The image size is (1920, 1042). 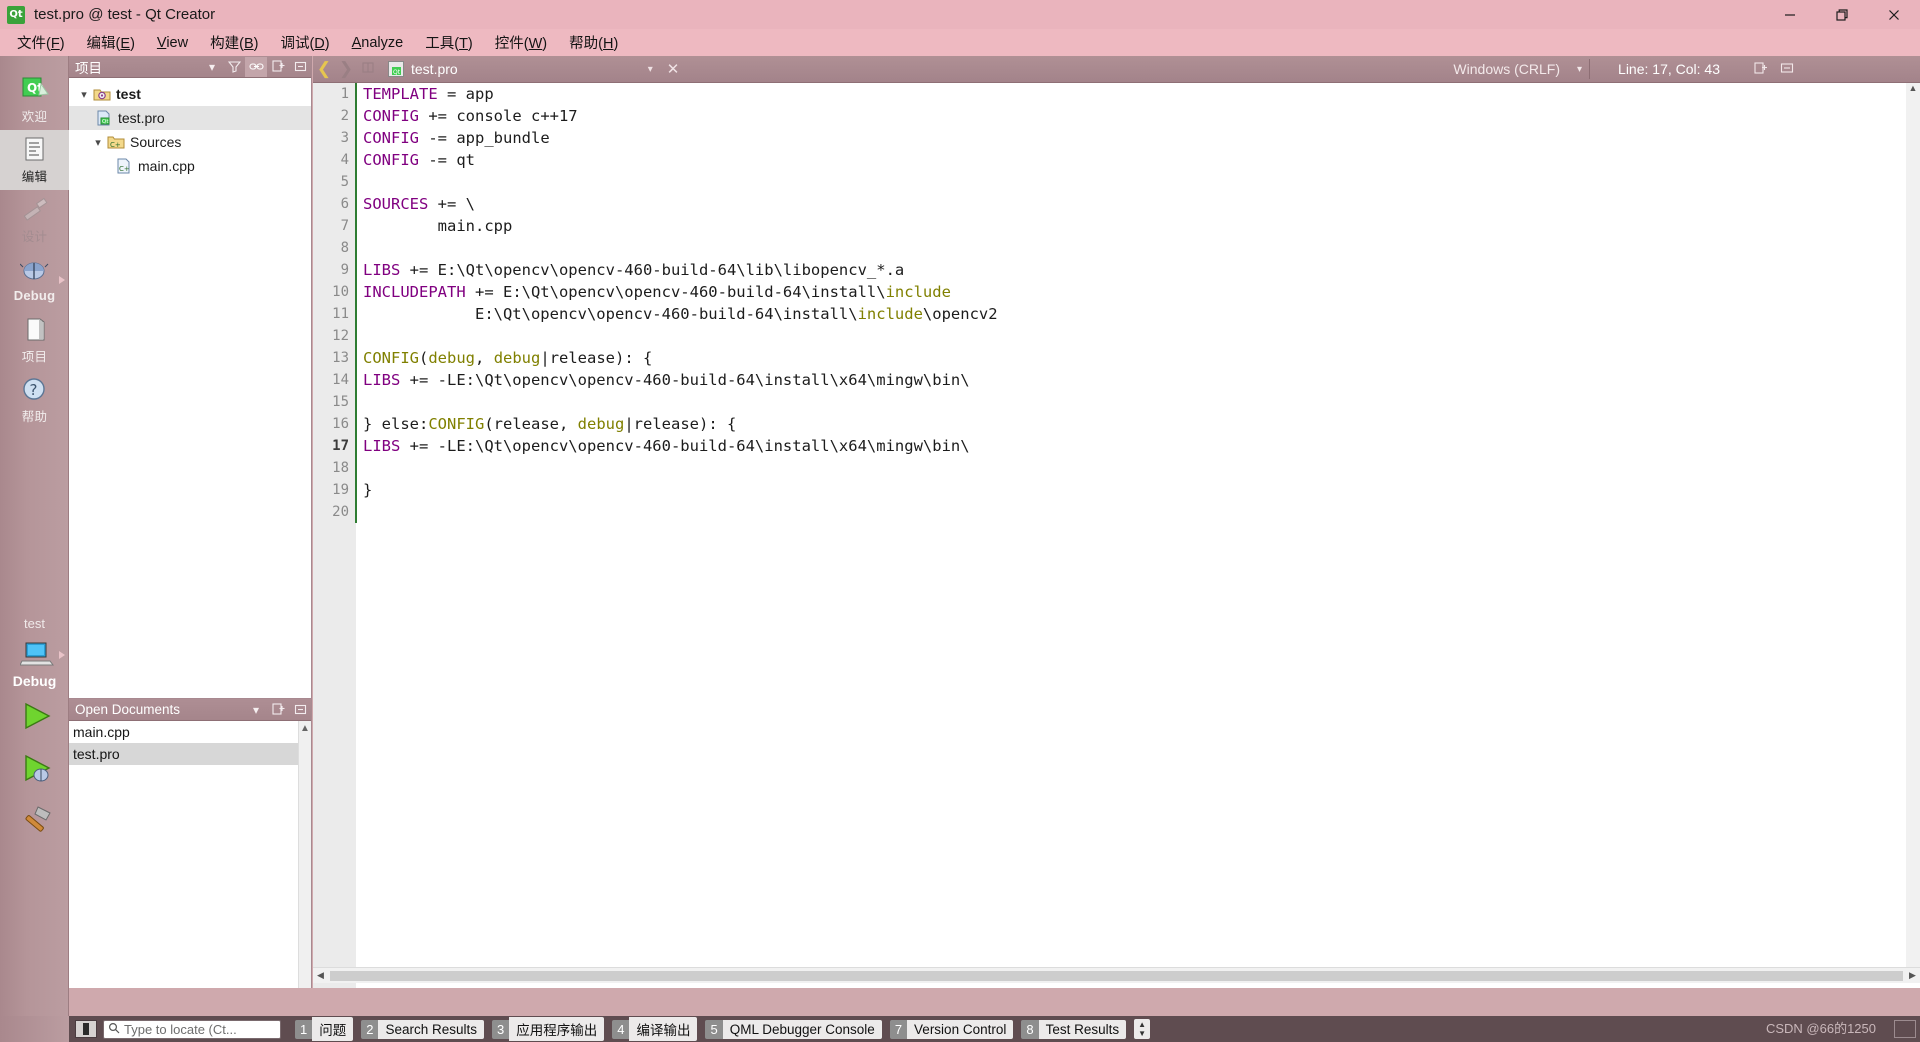 I want to click on code-line: SOURCES += \, so click(x=1131, y=204).